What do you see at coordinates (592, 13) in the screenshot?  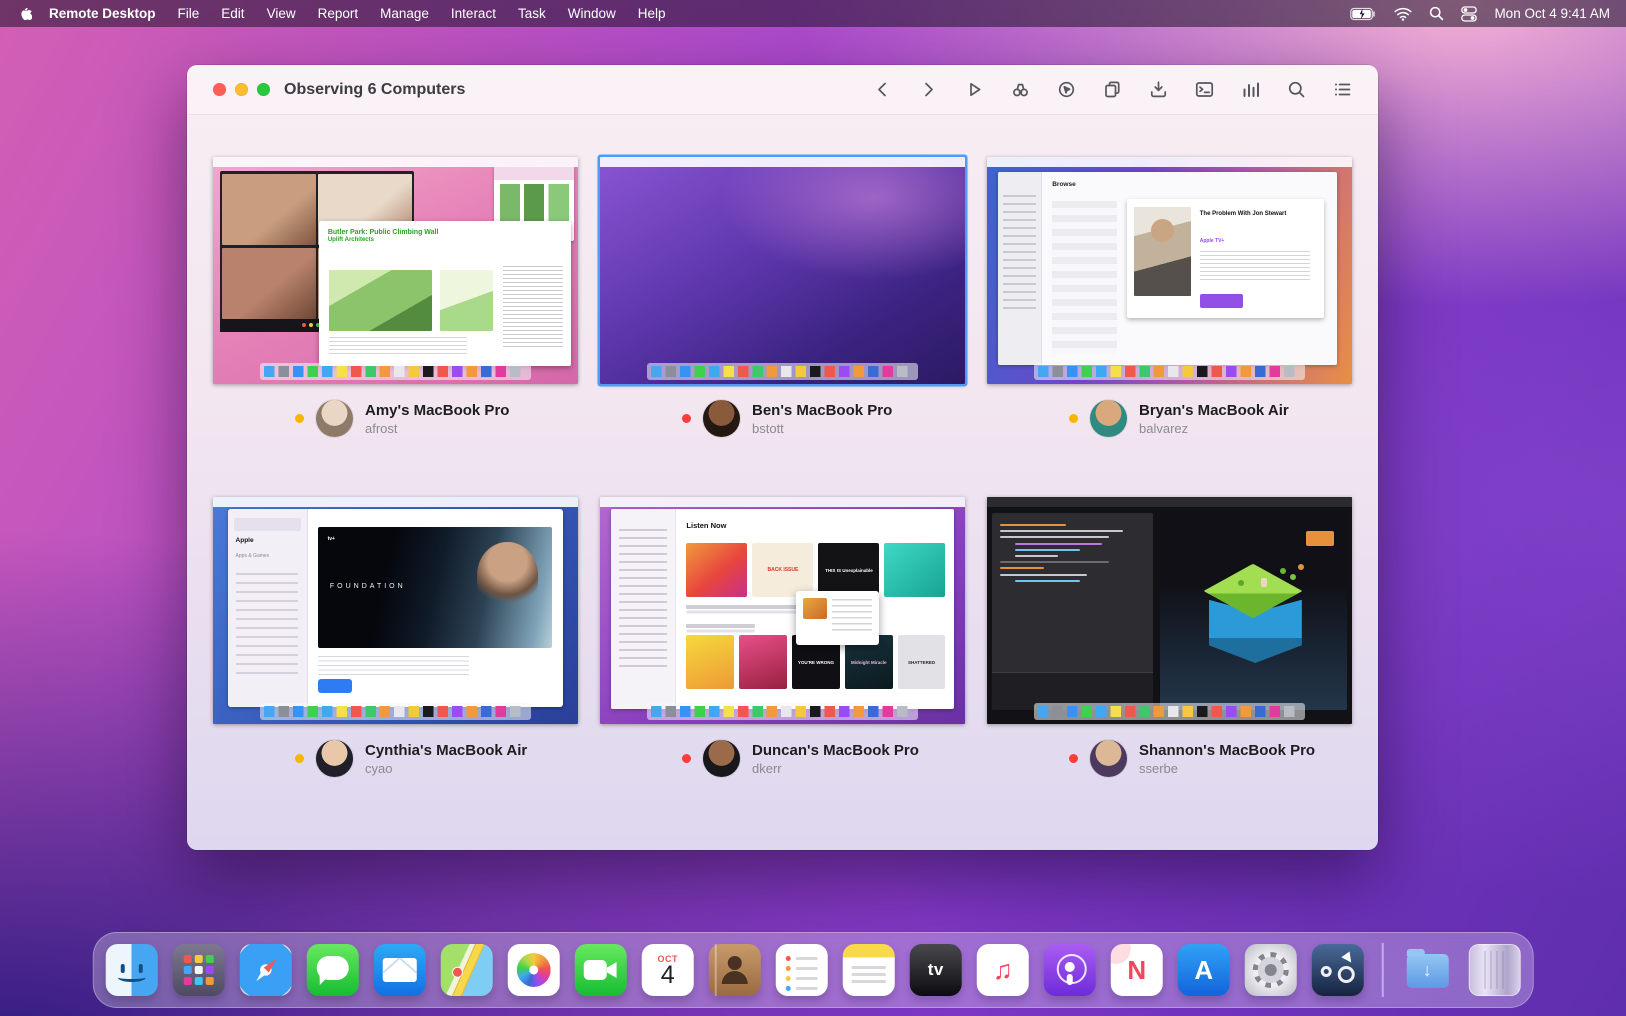 I see `menu-window: Window` at bounding box center [592, 13].